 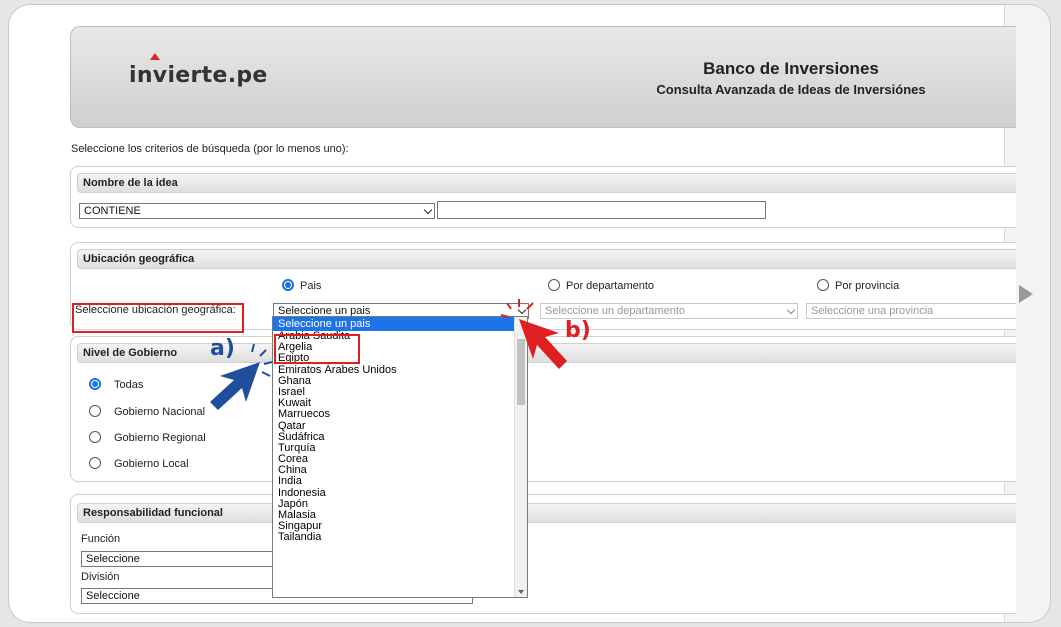 I want to click on highlight-box-ubicacion-label, so click(x=158, y=318).